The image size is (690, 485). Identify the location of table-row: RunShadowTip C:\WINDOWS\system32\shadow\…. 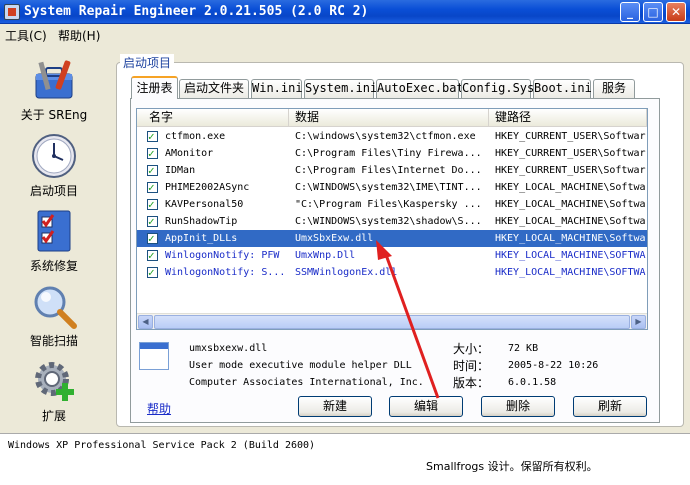
(392, 221).